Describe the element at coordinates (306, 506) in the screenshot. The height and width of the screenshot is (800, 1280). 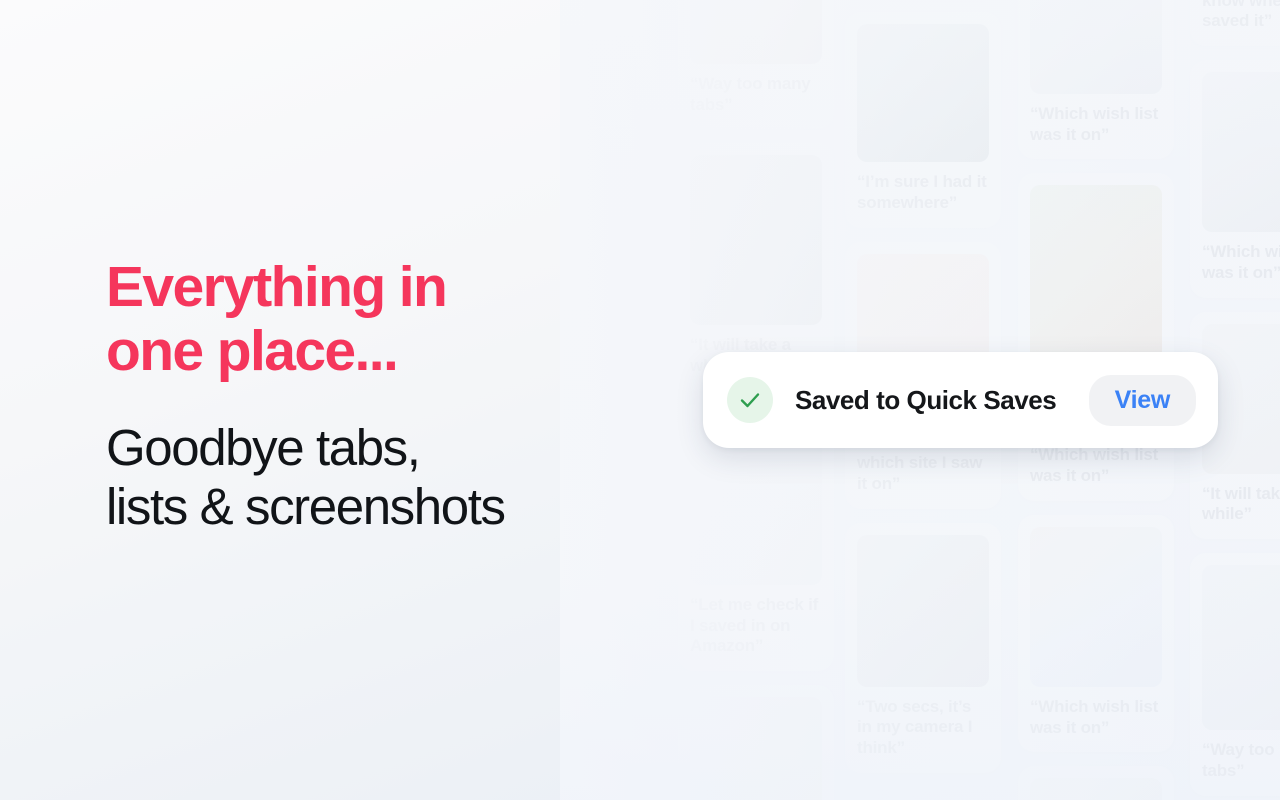
I see `subhead-line-2: lists & screenshots` at that location.